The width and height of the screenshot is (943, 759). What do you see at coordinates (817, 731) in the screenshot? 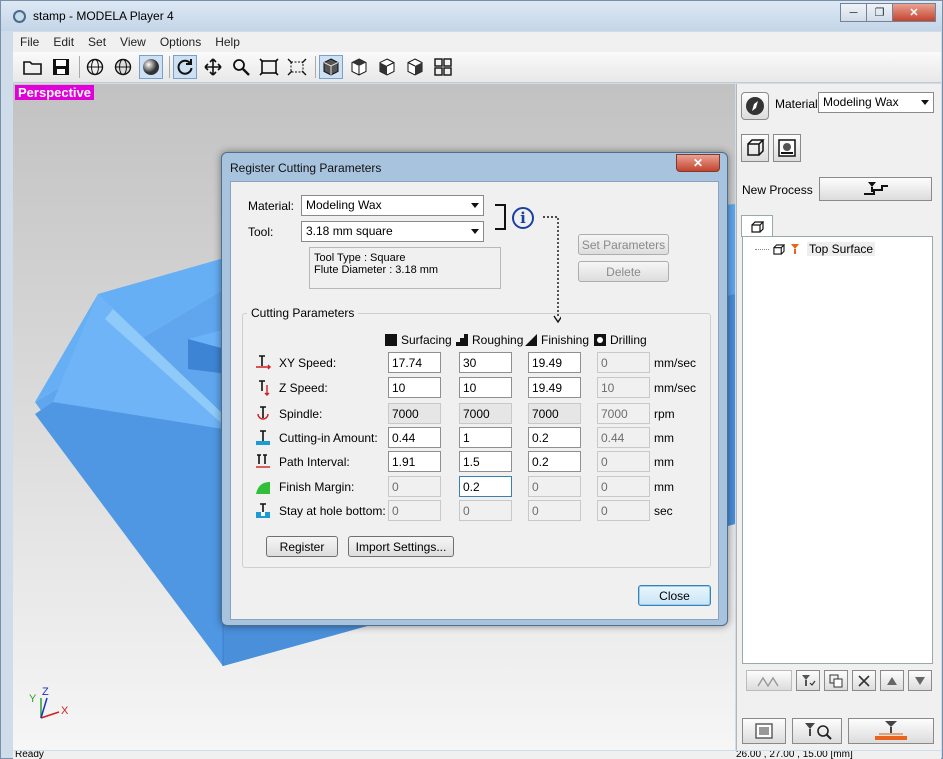
I see `tool-search-icon` at bounding box center [817, 731].